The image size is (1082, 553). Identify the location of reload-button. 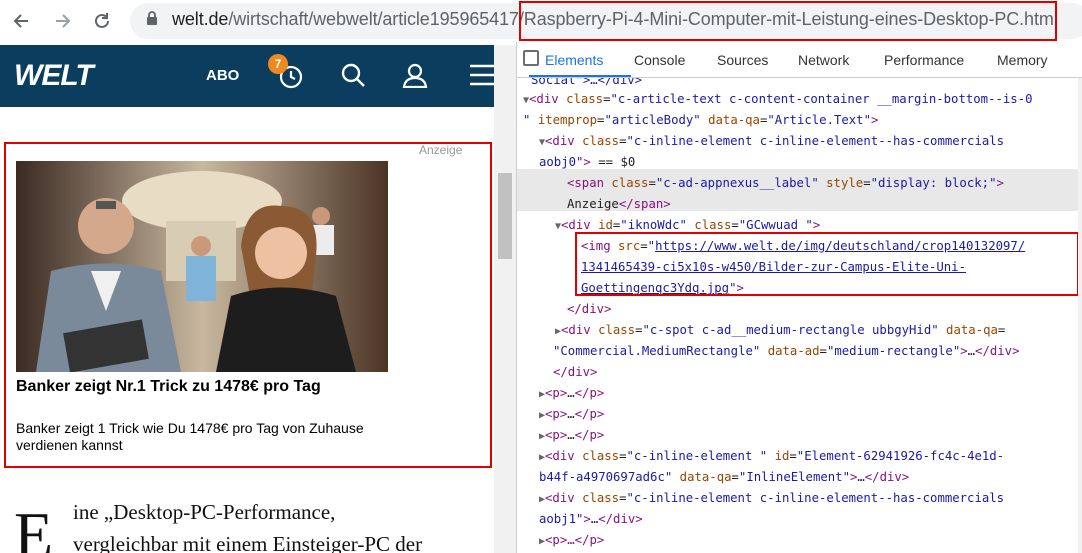
(102, 21).